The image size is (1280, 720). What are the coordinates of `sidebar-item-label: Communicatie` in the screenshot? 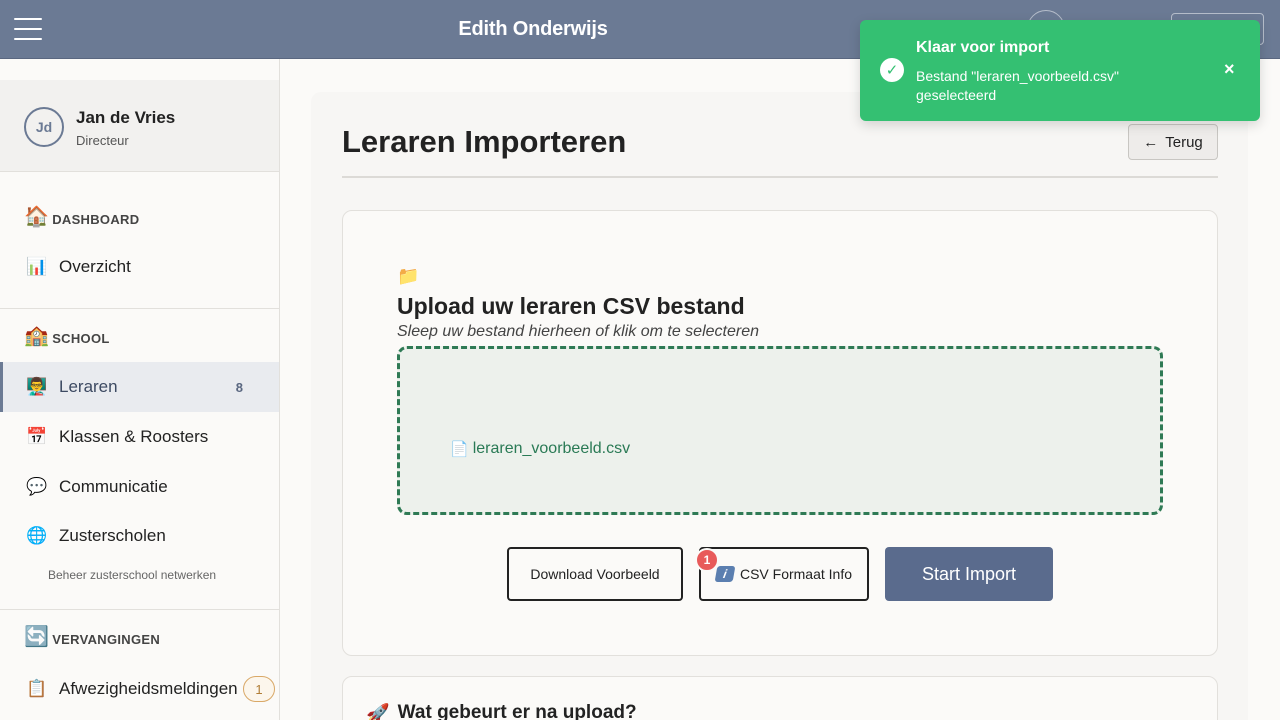 It's located at (113, 486).